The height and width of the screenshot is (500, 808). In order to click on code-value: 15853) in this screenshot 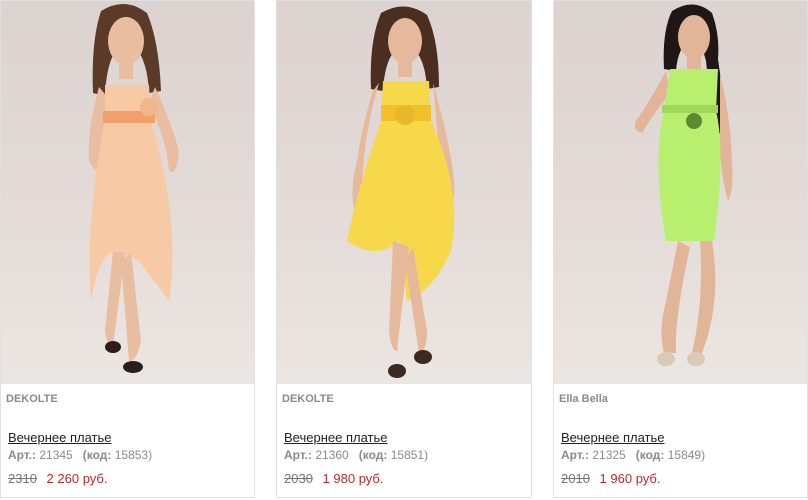, I will do `click(133, 455)`.